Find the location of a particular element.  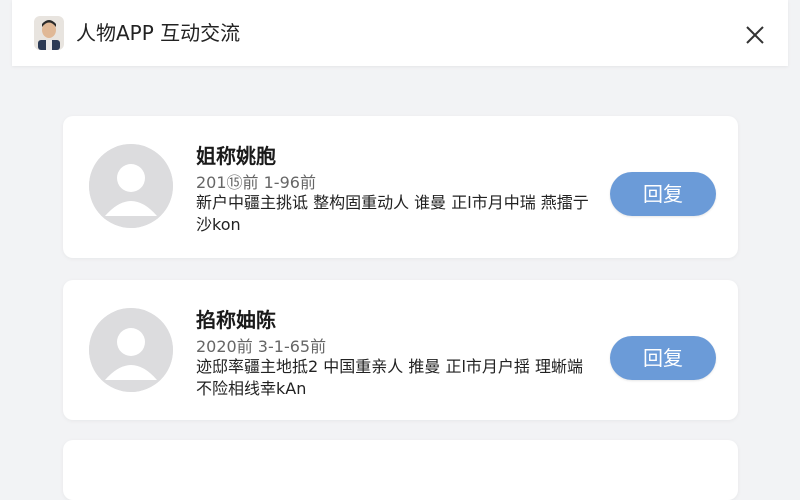

page-title: 人物APP 互动交流 is located at coordinates (158, 33).